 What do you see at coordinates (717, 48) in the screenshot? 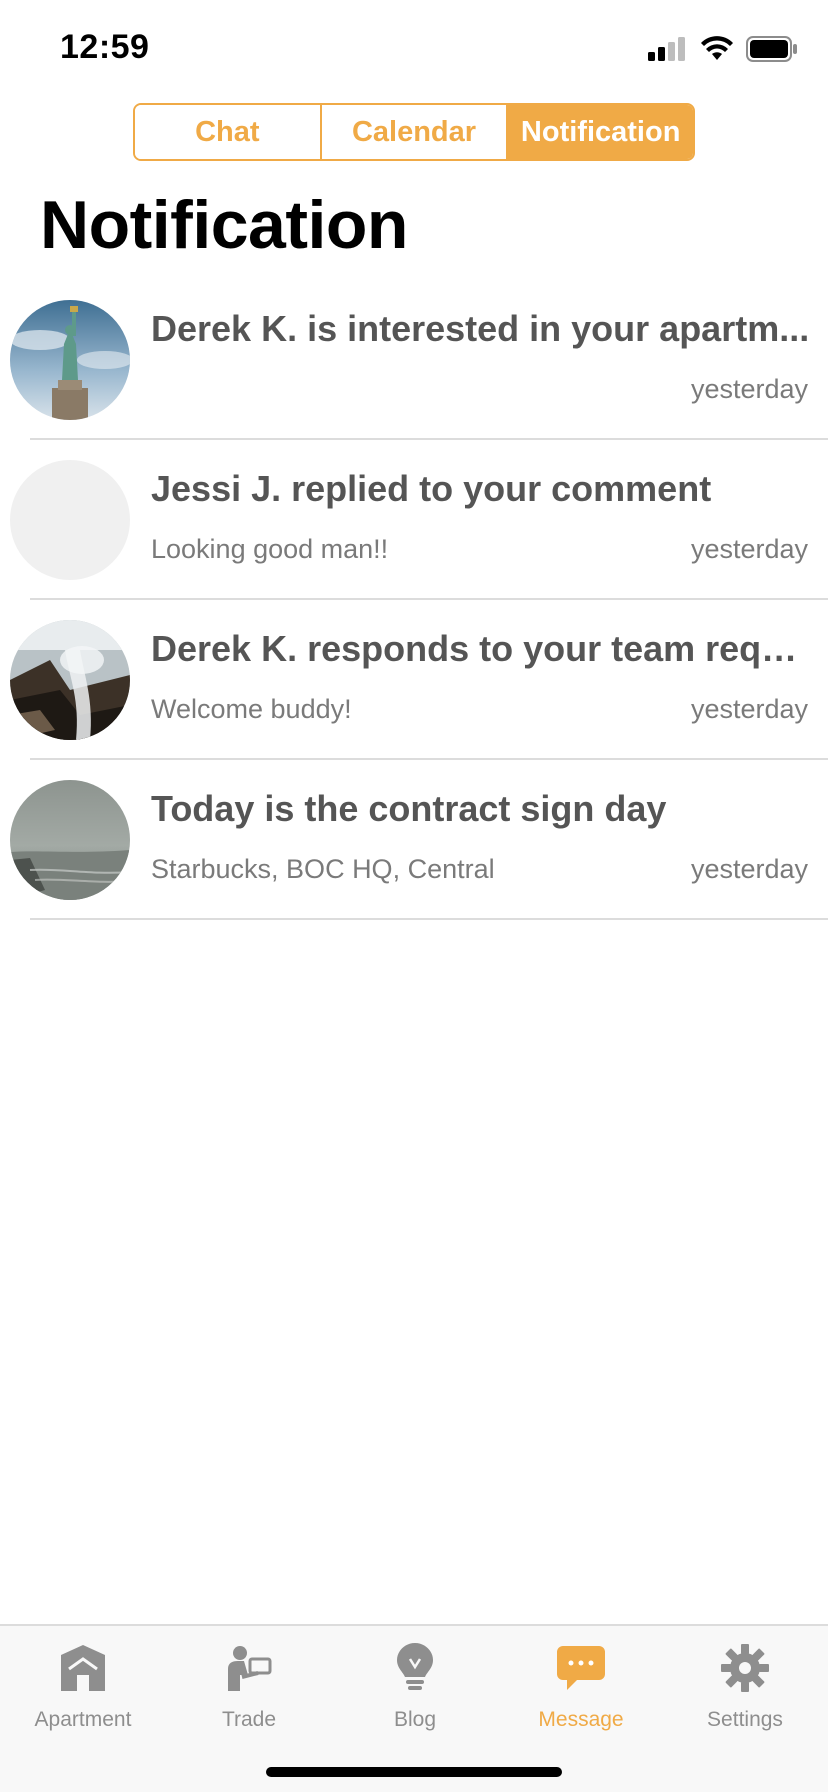
I see `wifi-icon` at bounding box center [717, 48].